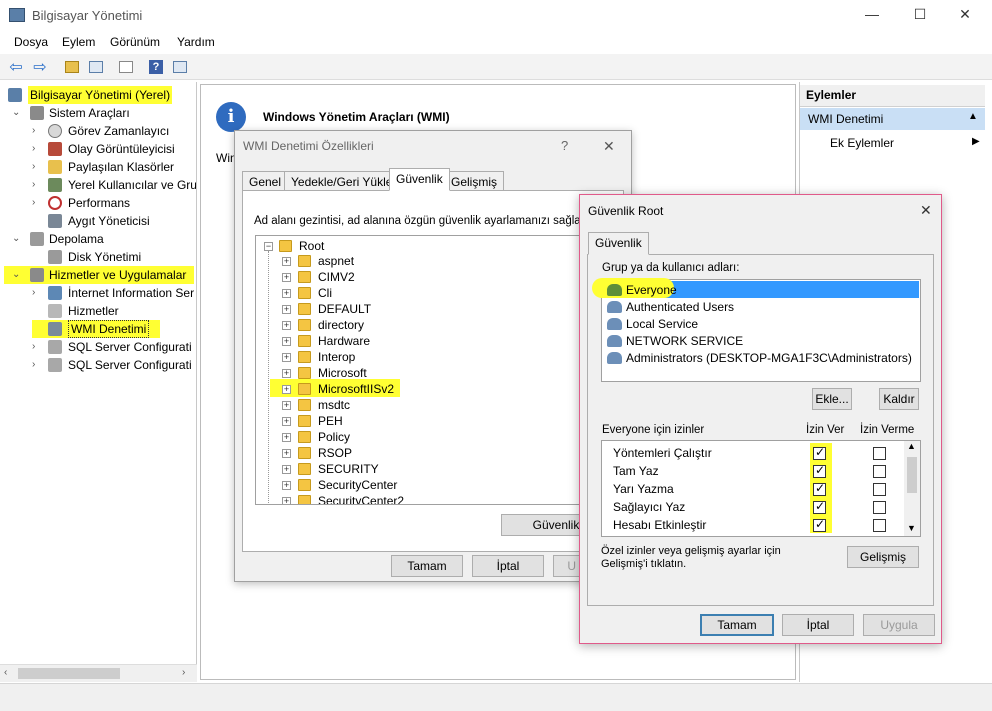 The width and height of the screenshot is (992, 711). Describe the element at coordinates (899, 399) in the screenshot. I see `remove-button: Kaldır` at that location.